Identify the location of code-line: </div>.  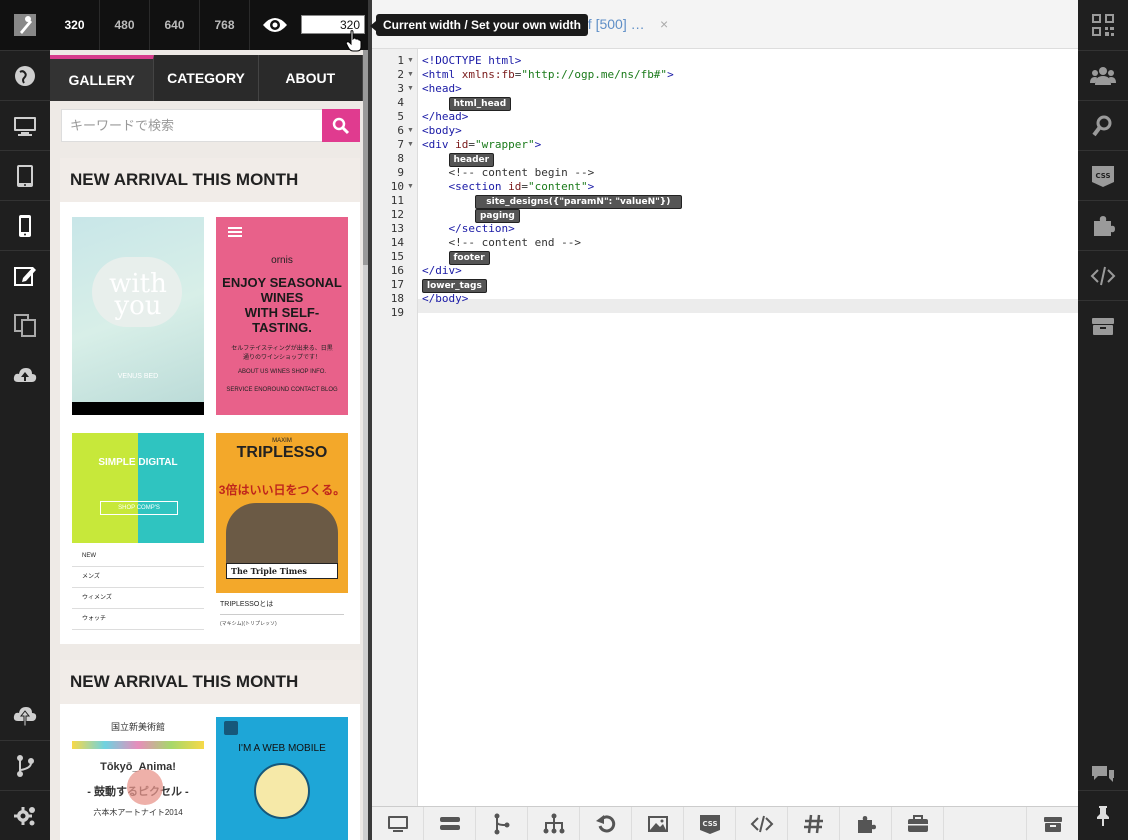
(442, 271).